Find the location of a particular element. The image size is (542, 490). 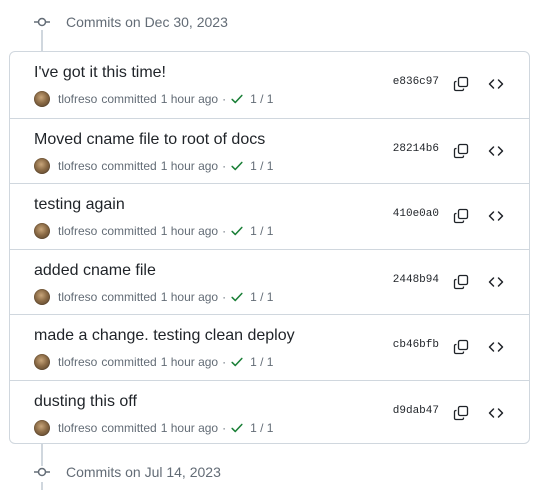

commit-group-title: Commits on Jul 14, 2023 is located at coordinates (143, 472).